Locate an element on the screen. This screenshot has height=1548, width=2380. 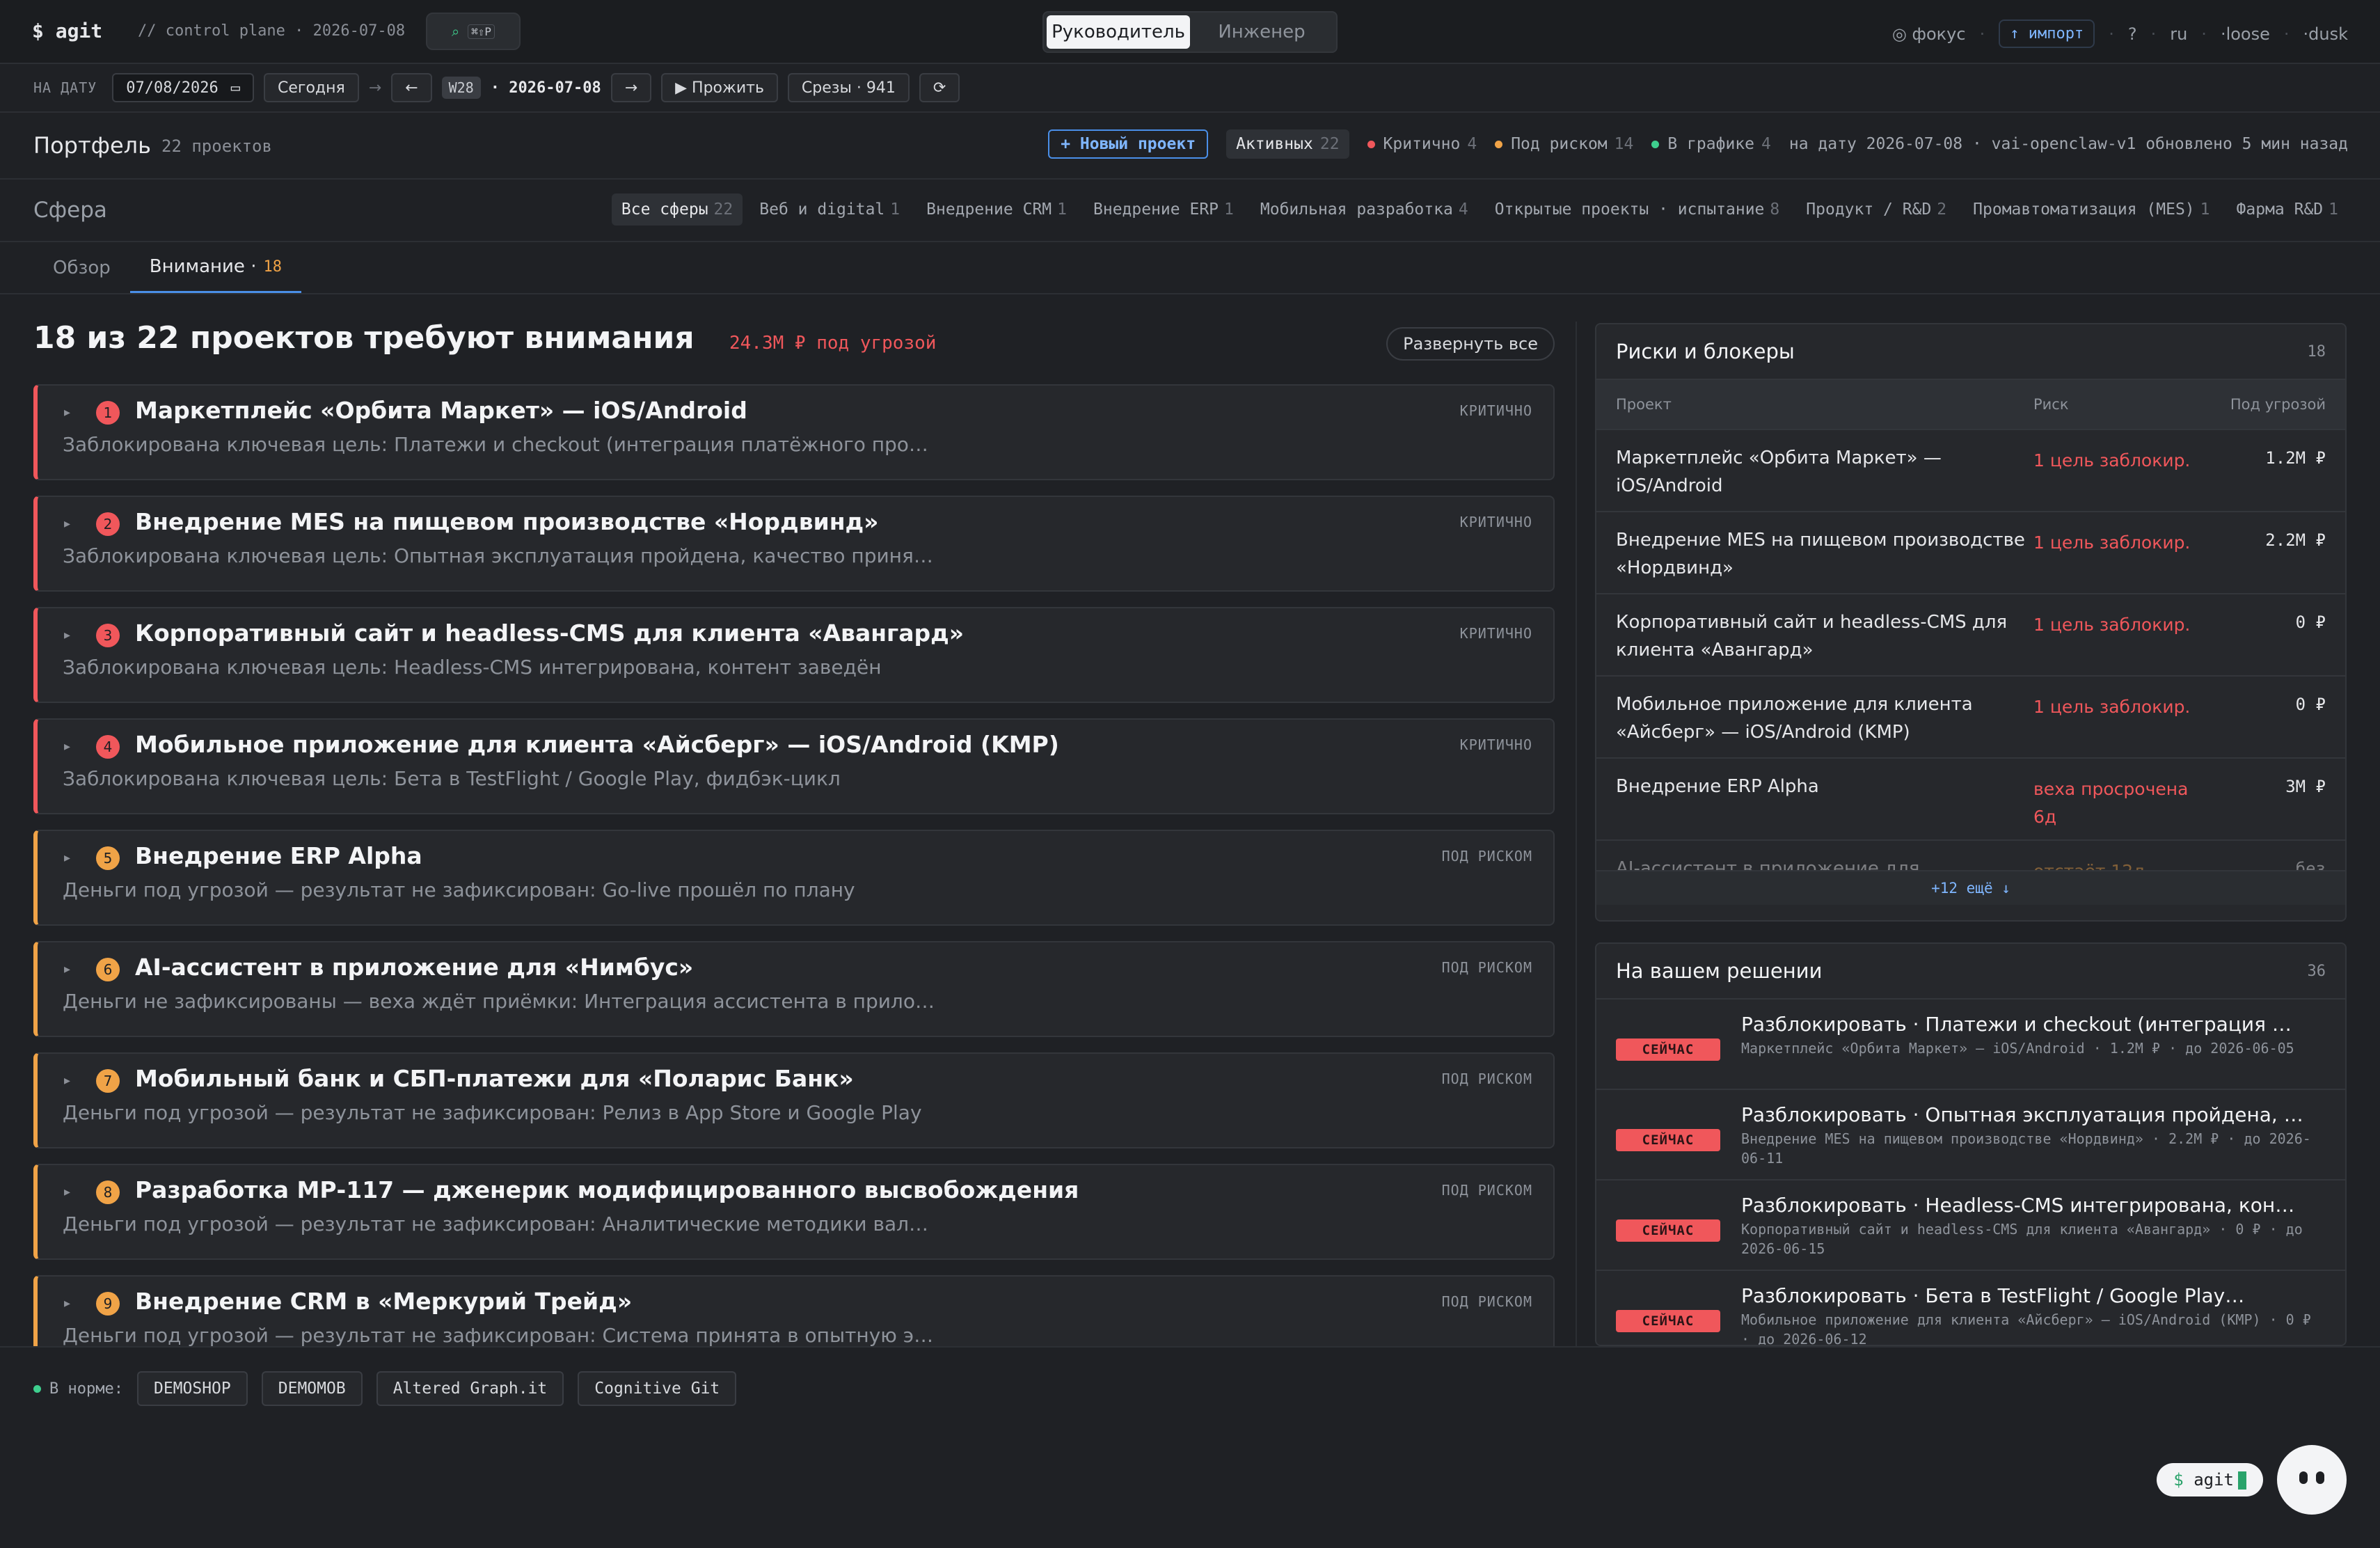
agent-avatar-icon is located at coordinates (2312, 1480).